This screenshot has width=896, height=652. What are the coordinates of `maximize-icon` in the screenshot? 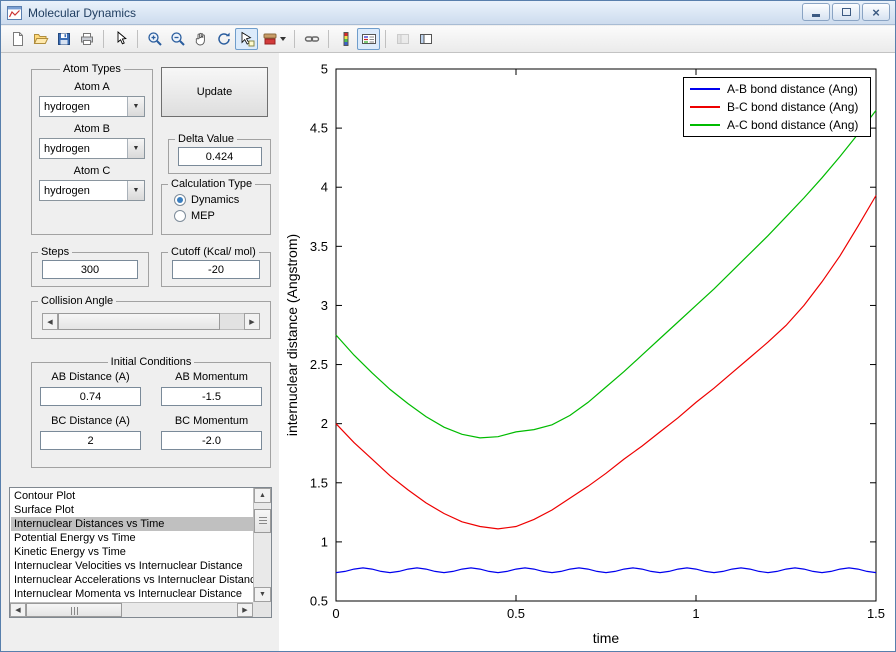 It's located at (846, 12).